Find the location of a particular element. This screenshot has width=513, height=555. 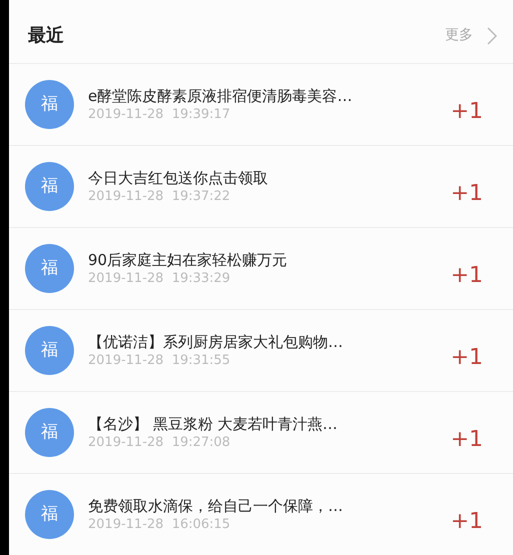

message-row: 福 今日大吉红包送你点击领取 2019-11-28 19:37:22 +1 is located at coordinates (261, 186).